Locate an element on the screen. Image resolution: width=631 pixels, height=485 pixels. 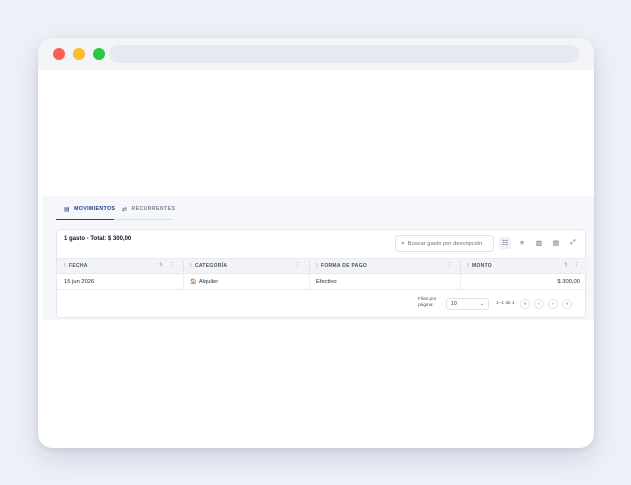
table-row: 15 jun 2026 🏠 Alquiler Efectivo $ 300,00 is located at coordinates (322, 282).